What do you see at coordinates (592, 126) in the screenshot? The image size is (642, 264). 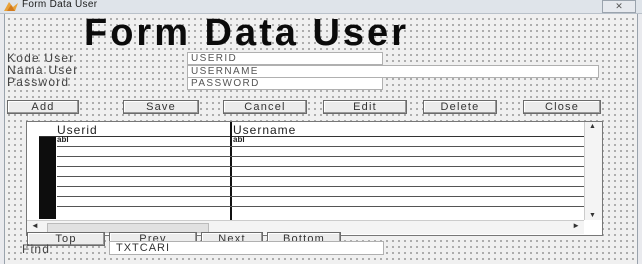 I see `scroll-up-icon: ▲` at bounding box center [592, 126].